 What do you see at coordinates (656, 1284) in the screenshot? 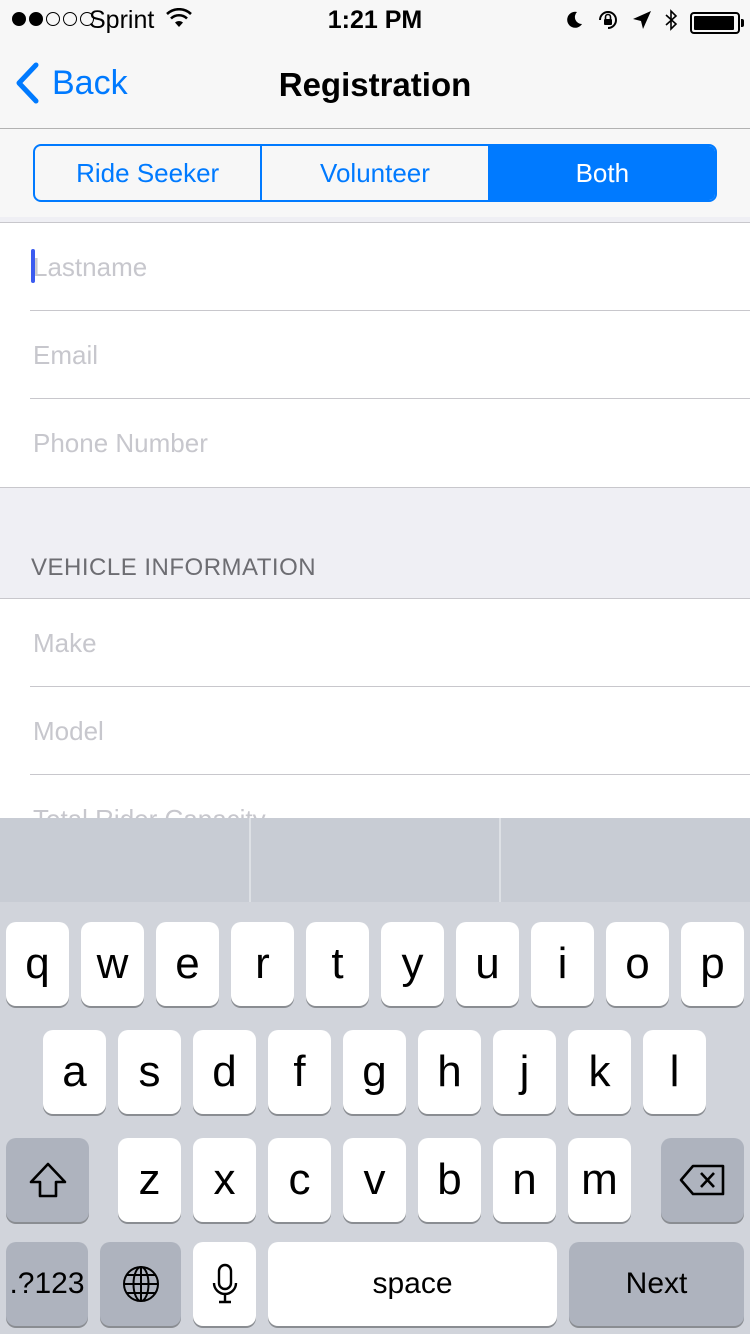
I see `next-key: Next` at bounding box center [656, 1284].